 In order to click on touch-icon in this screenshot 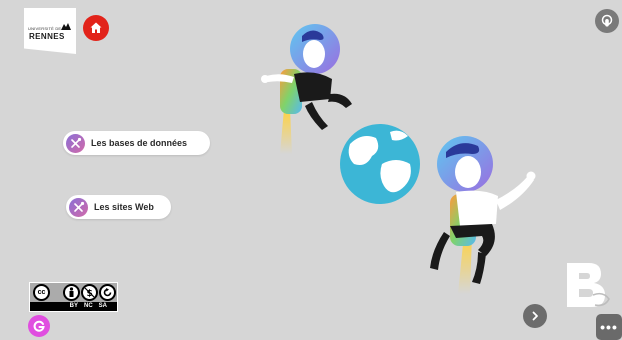, I will do `click(607, 20)`.